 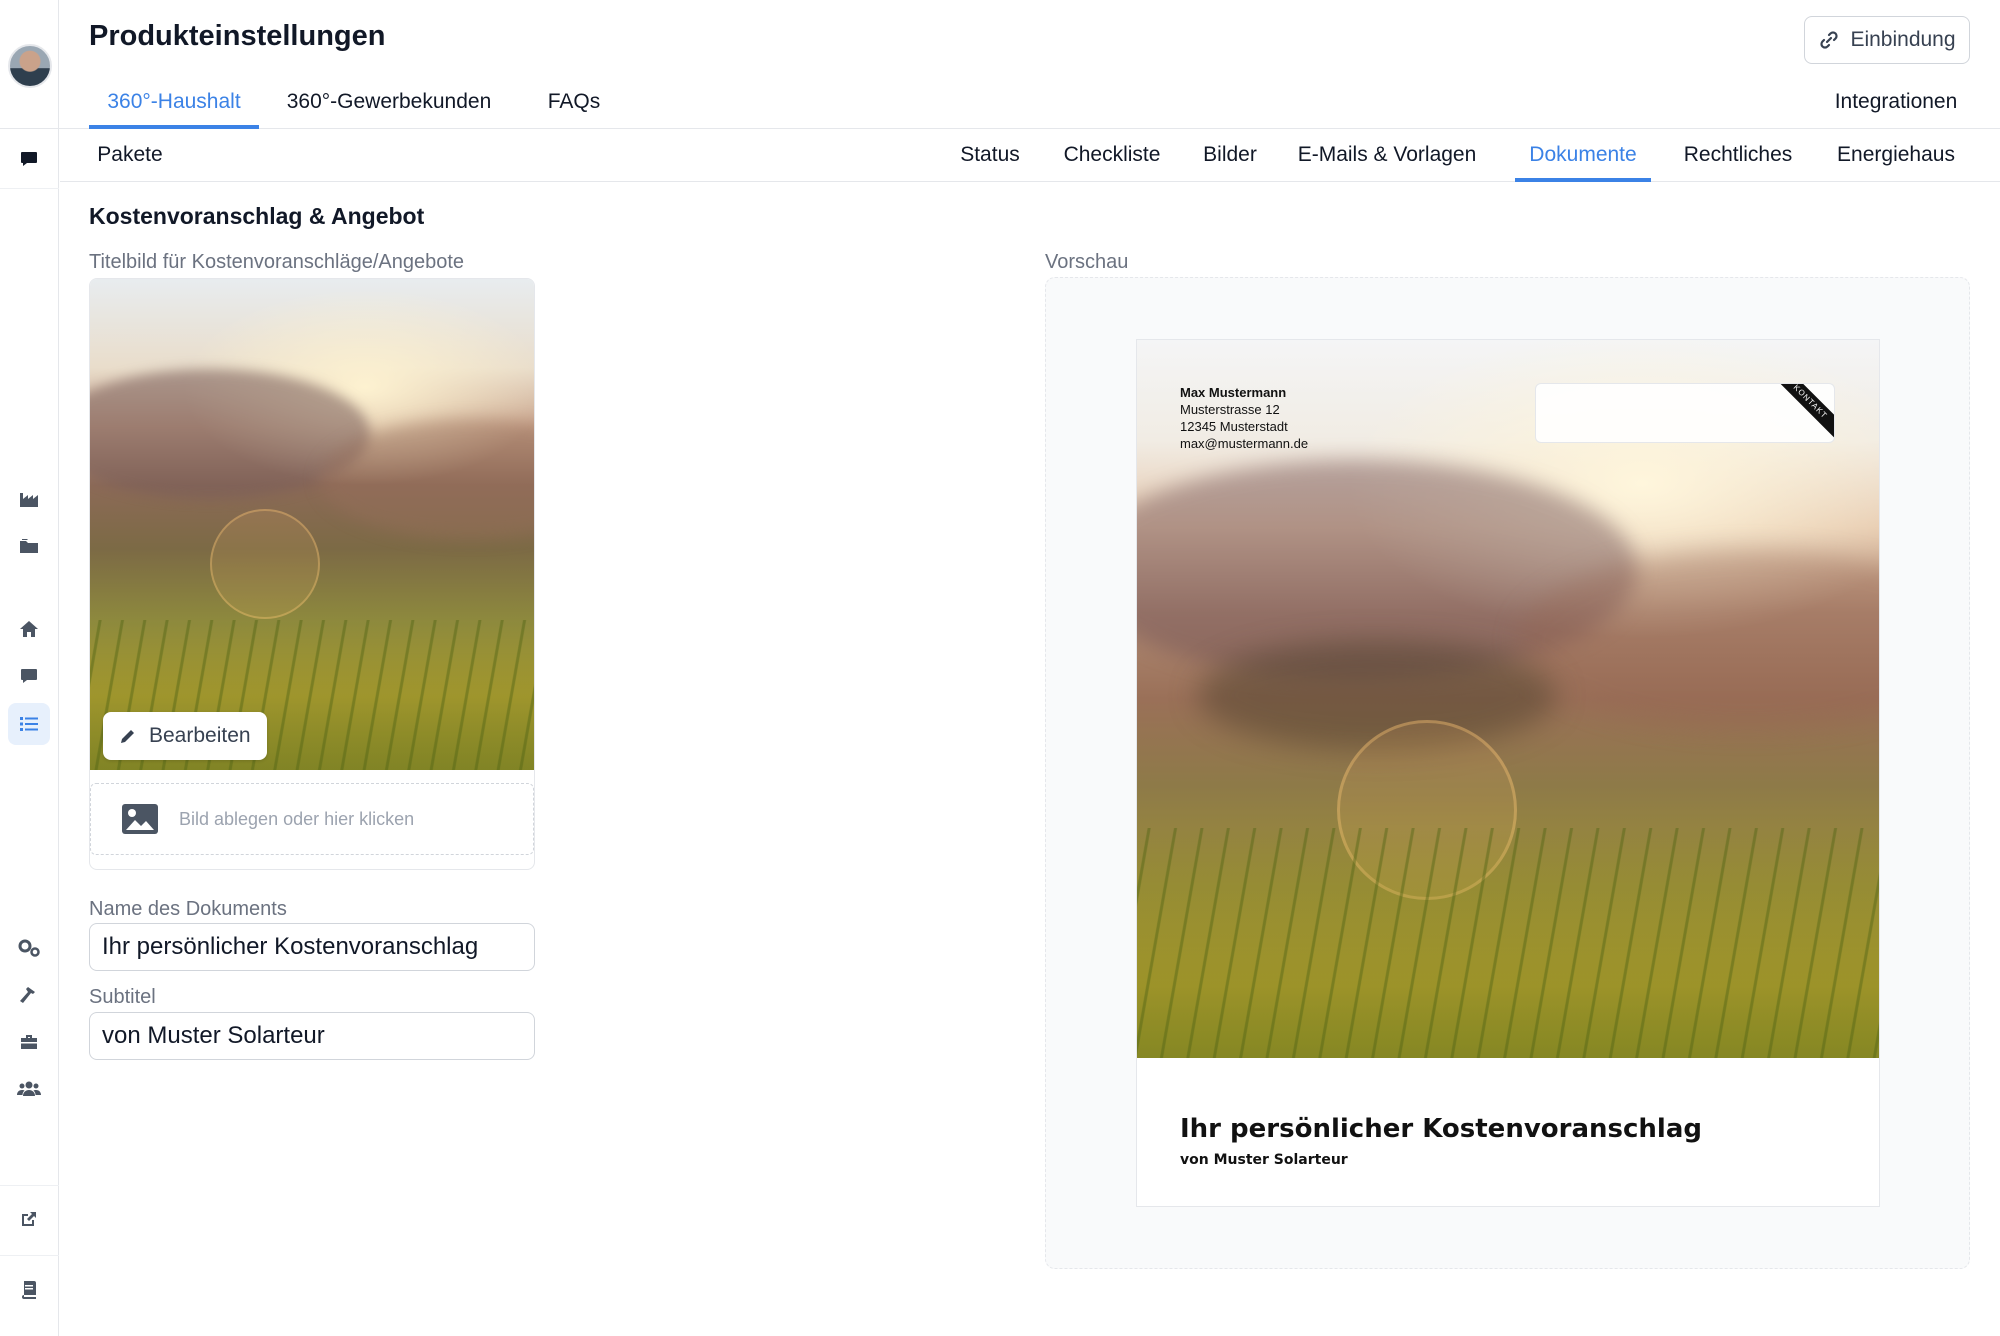 What do you see at coordinates (200, 735) in the screenshot?
I see `edit-image-label: Bearbeiten` at bounding box center [200, 735].